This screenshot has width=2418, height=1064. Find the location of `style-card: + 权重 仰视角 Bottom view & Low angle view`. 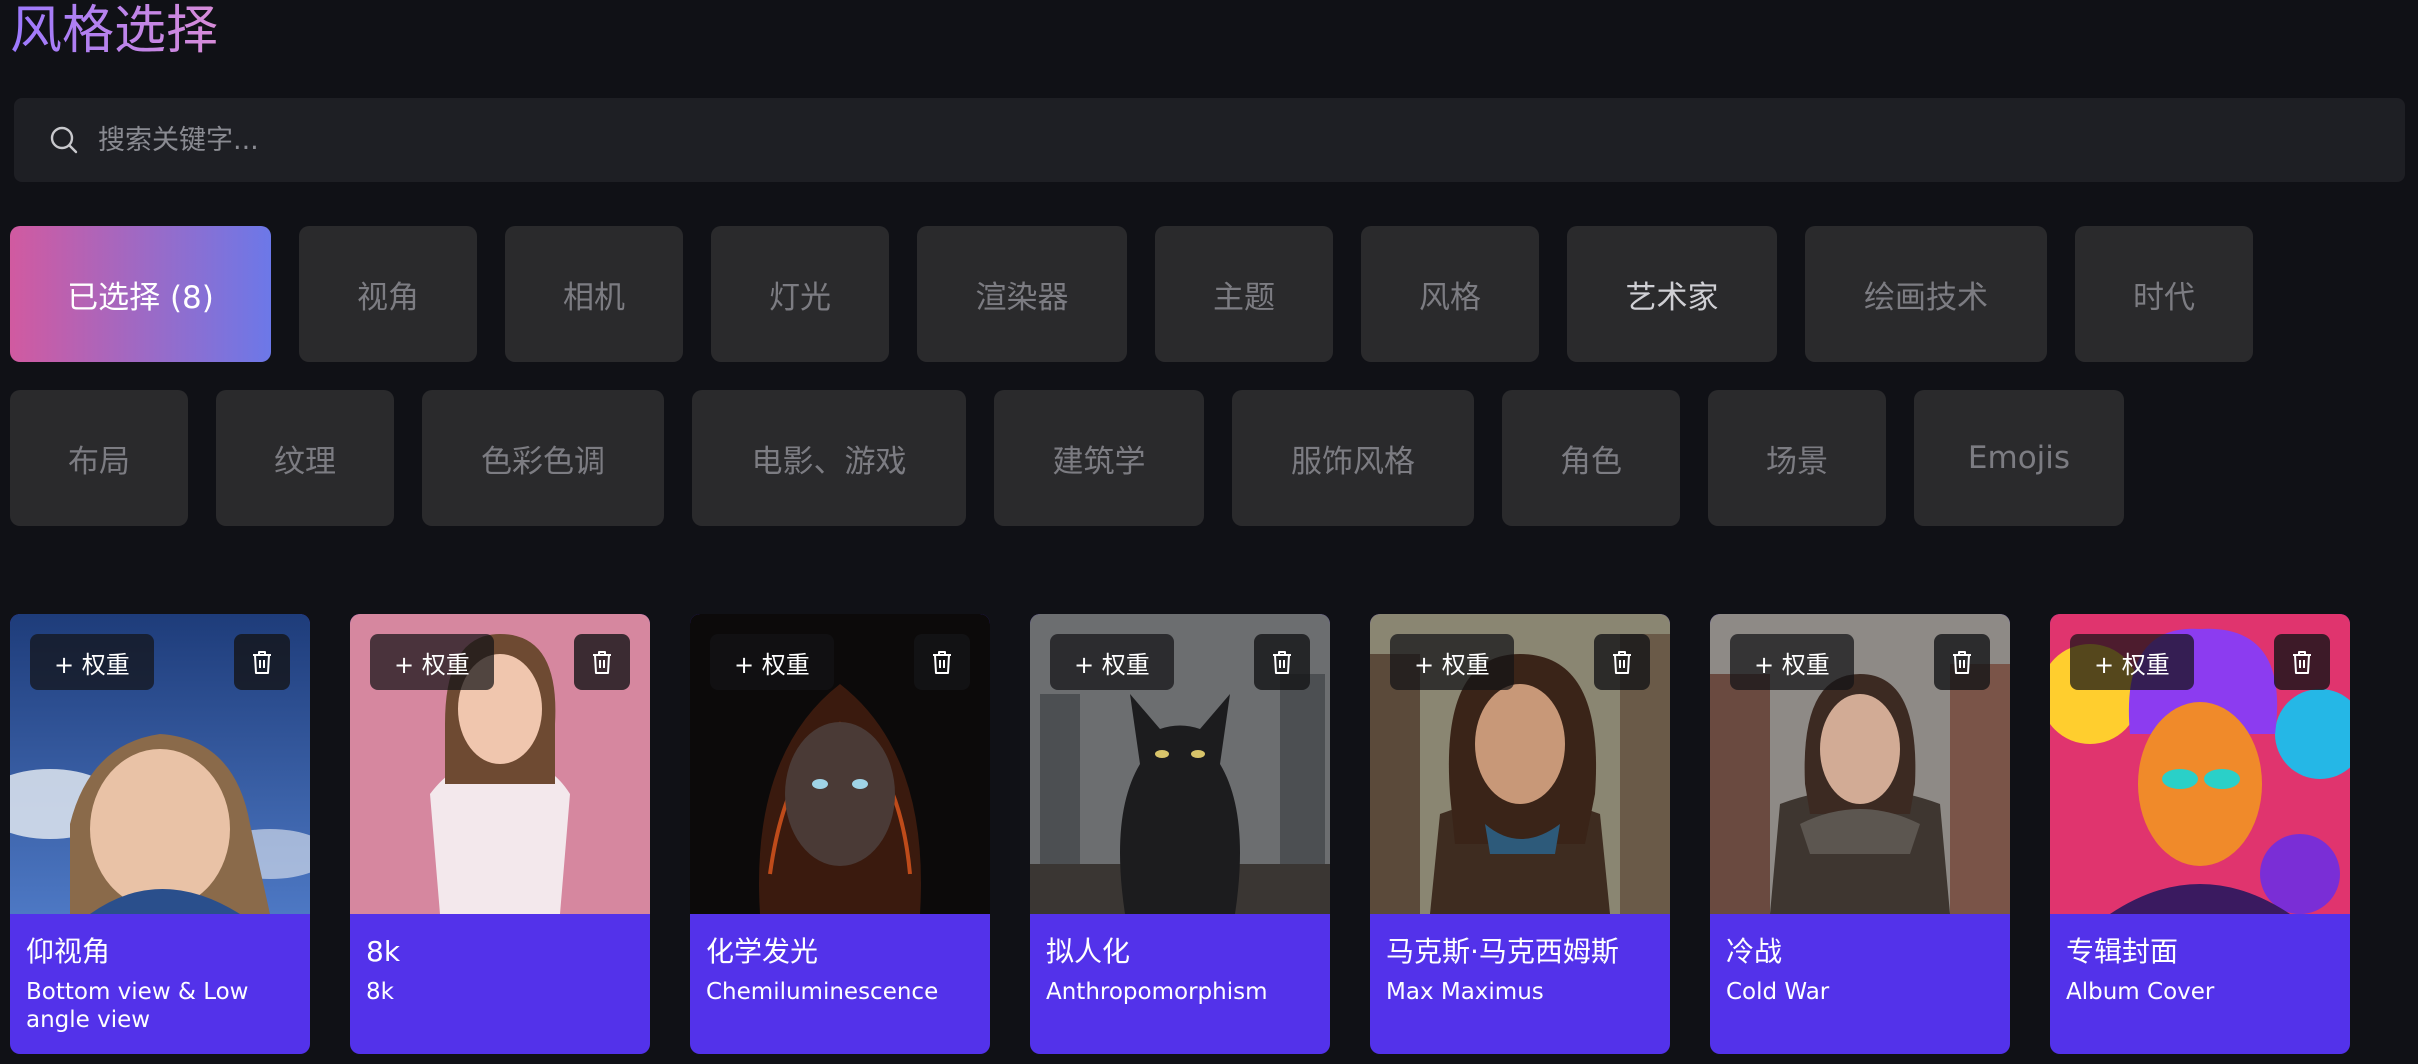

style-card: + 权重 仰视角 Bottom view & Low angle view is located at coordinates (160, 834).